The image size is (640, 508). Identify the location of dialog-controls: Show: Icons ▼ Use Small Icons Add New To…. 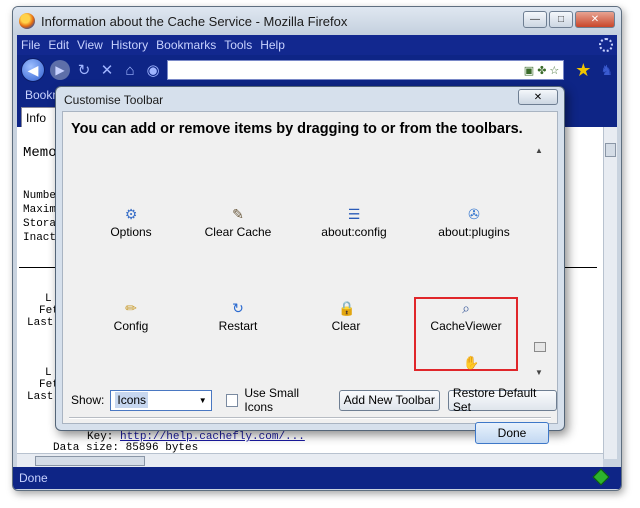
(310, 400).